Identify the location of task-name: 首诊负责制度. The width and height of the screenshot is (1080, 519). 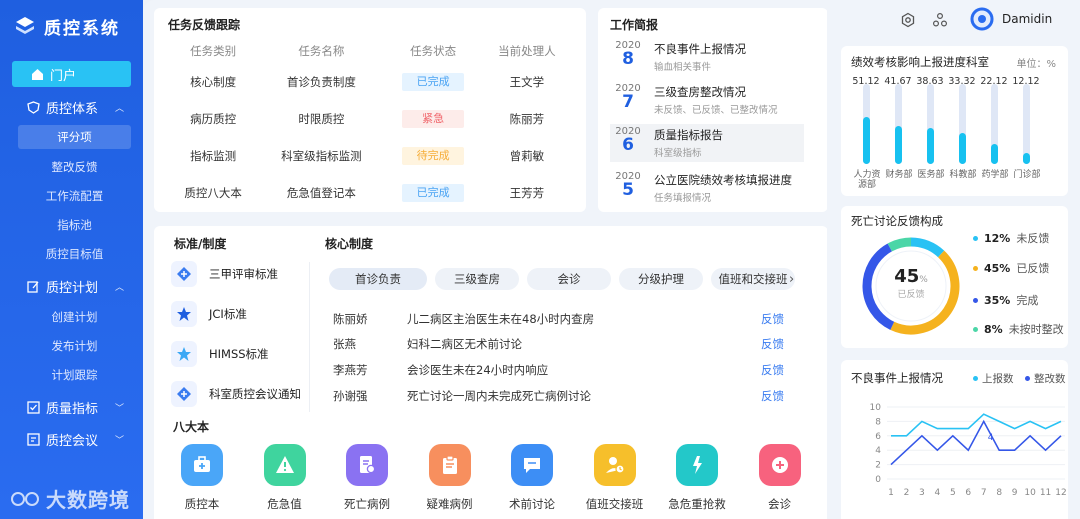
(321, 81).